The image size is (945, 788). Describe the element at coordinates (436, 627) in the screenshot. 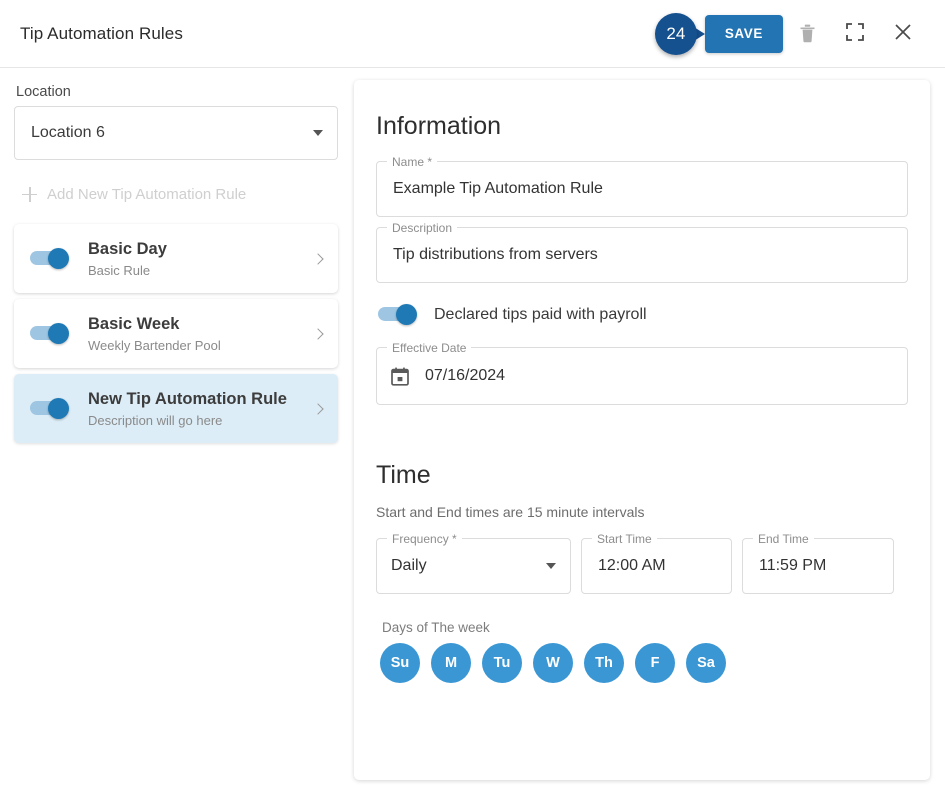

I see `days-of-week-label: Days of The week` at that location.